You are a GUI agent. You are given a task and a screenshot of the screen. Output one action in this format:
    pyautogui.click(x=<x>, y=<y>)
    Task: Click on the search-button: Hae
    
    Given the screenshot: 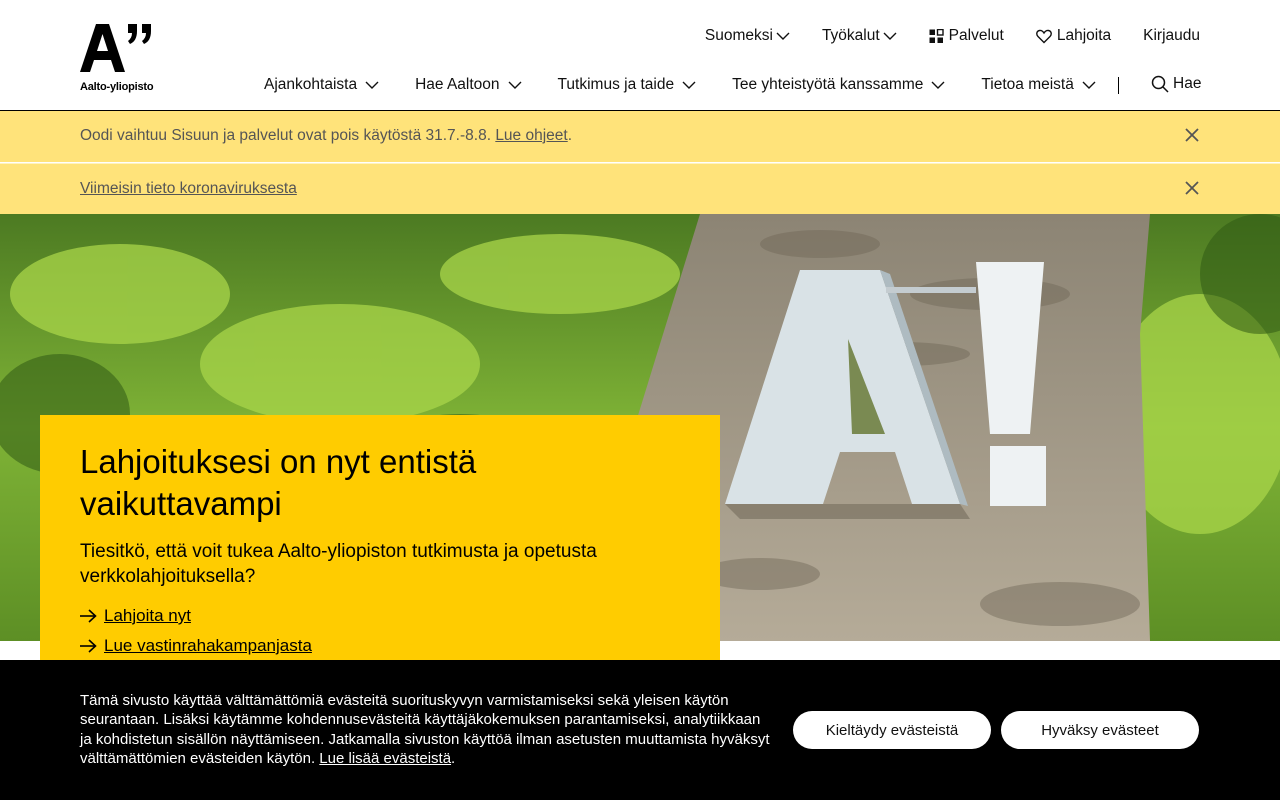 What is the action you would take?
    pyautogui.click(x=1176, y=84)
    